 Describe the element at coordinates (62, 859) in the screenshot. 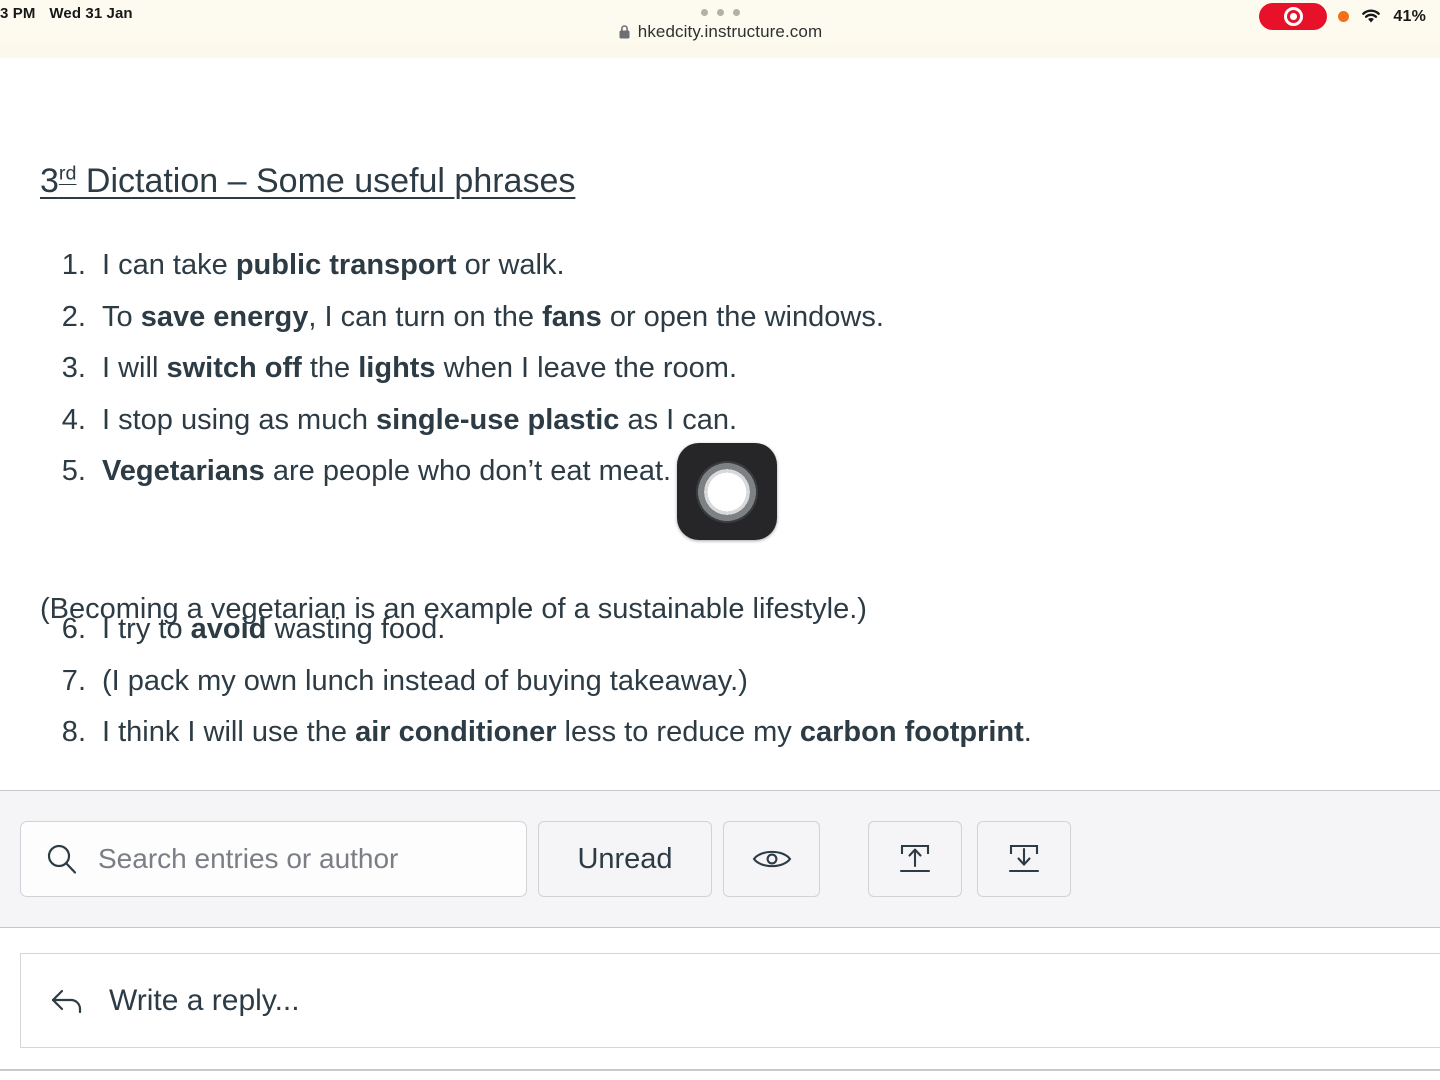

I see `search-icon` at that location.